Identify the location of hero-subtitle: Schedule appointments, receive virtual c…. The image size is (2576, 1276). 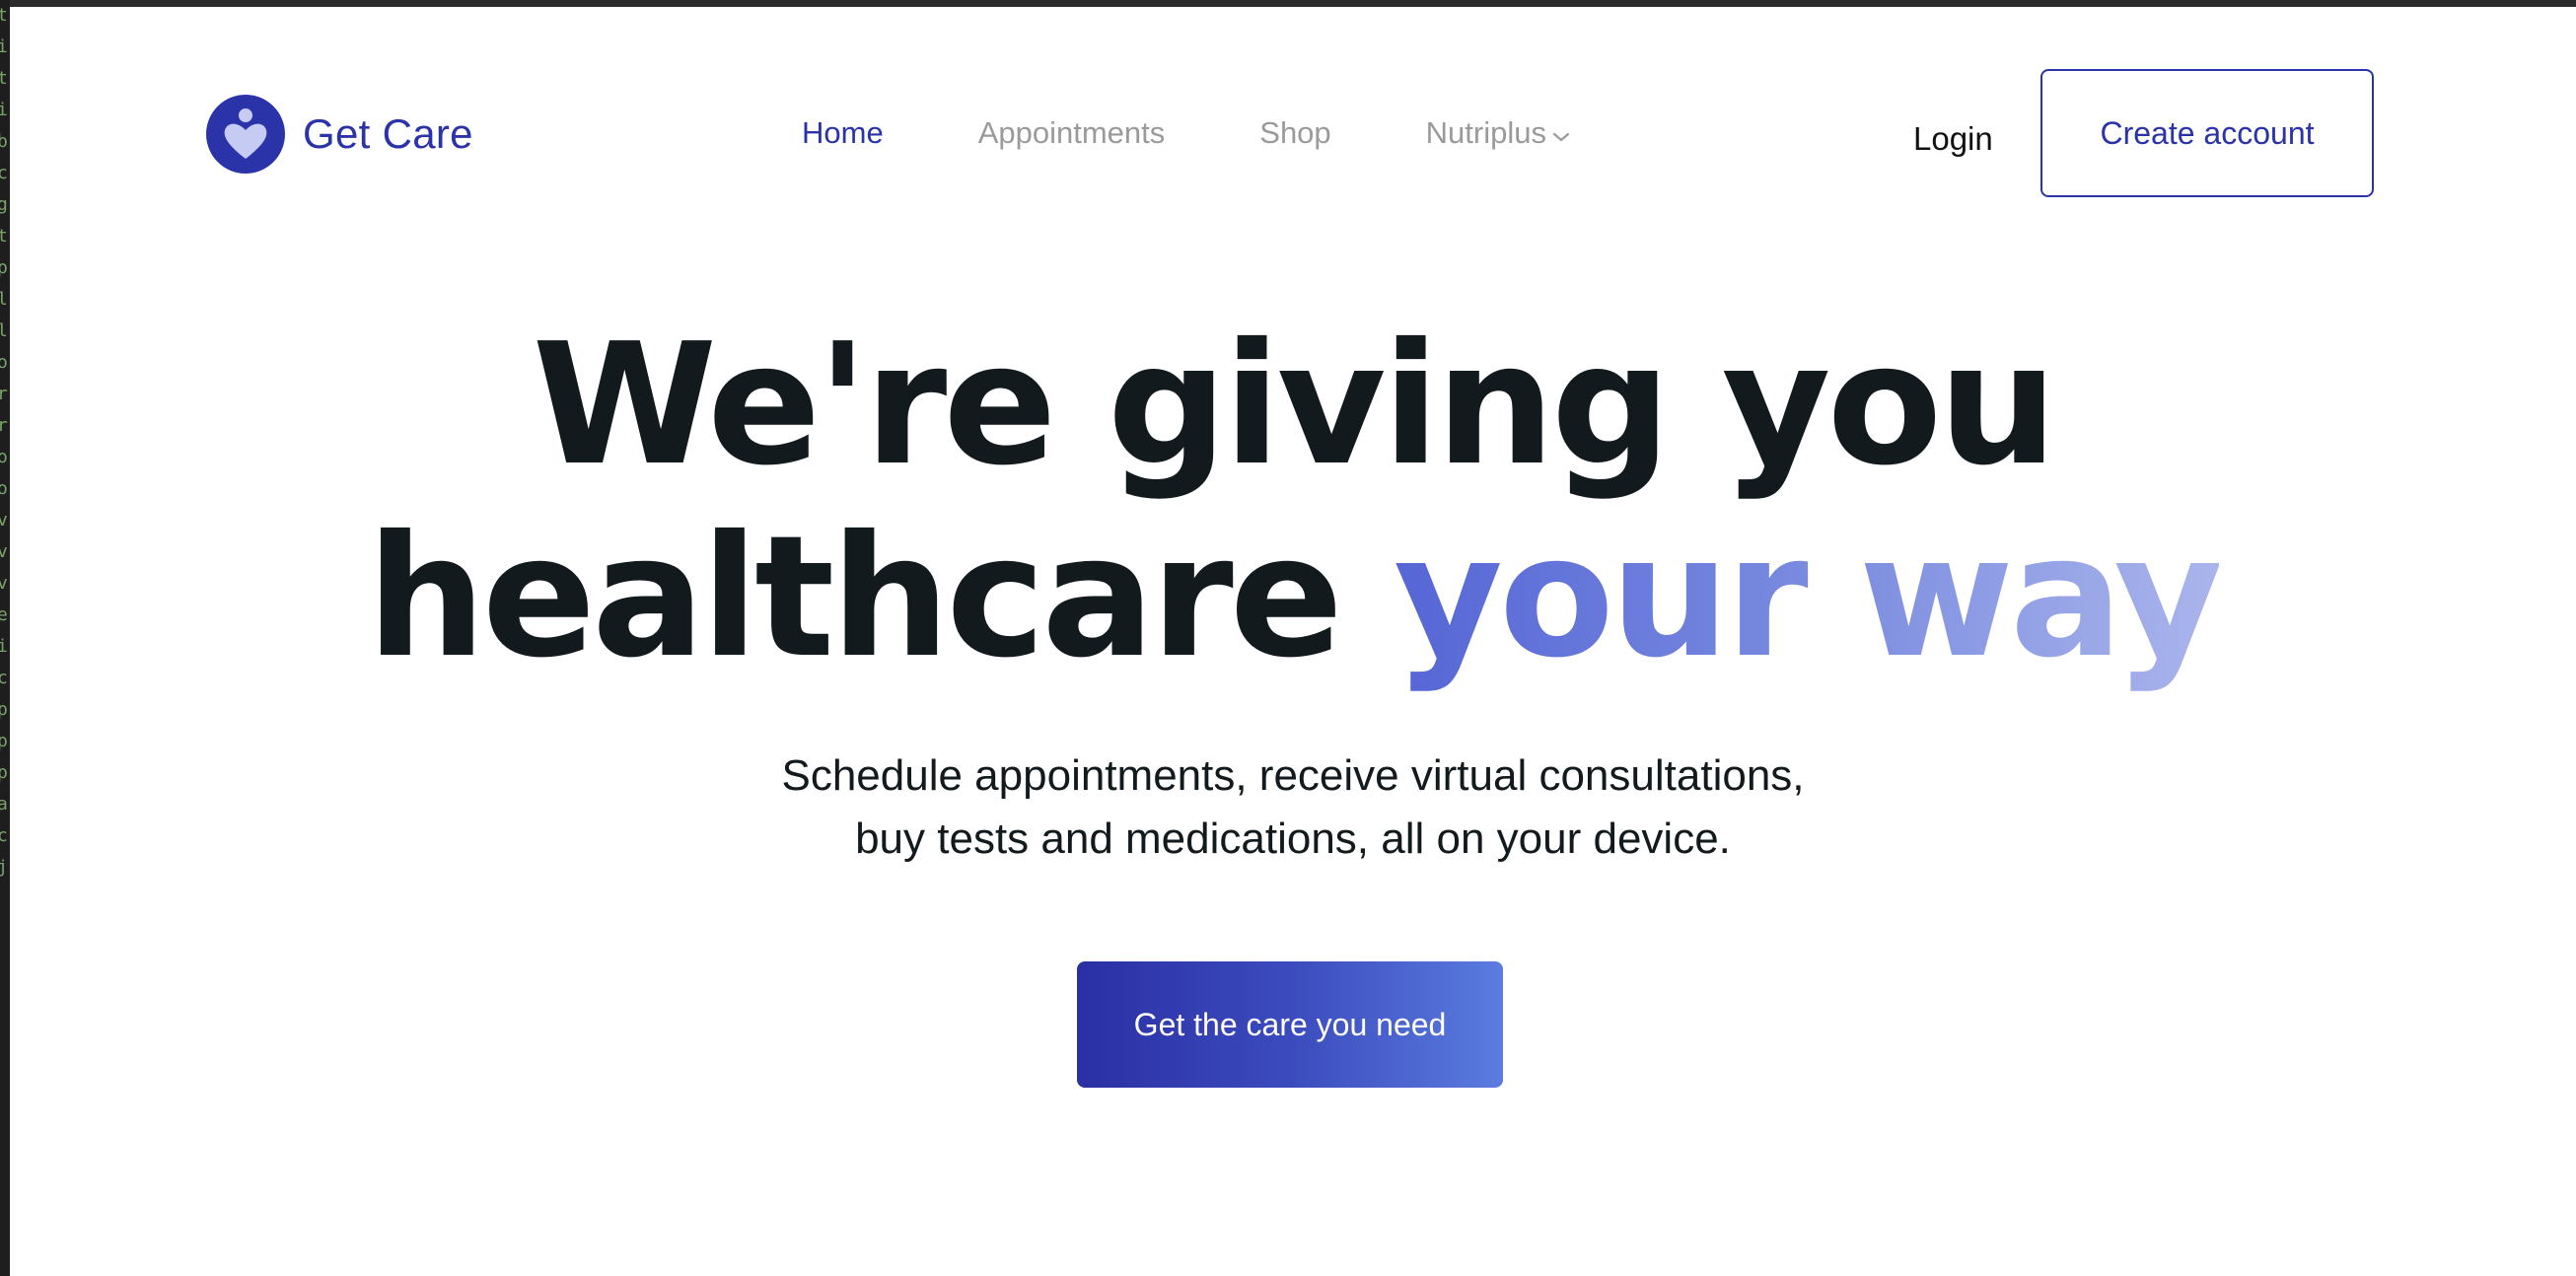
(1293, 807).